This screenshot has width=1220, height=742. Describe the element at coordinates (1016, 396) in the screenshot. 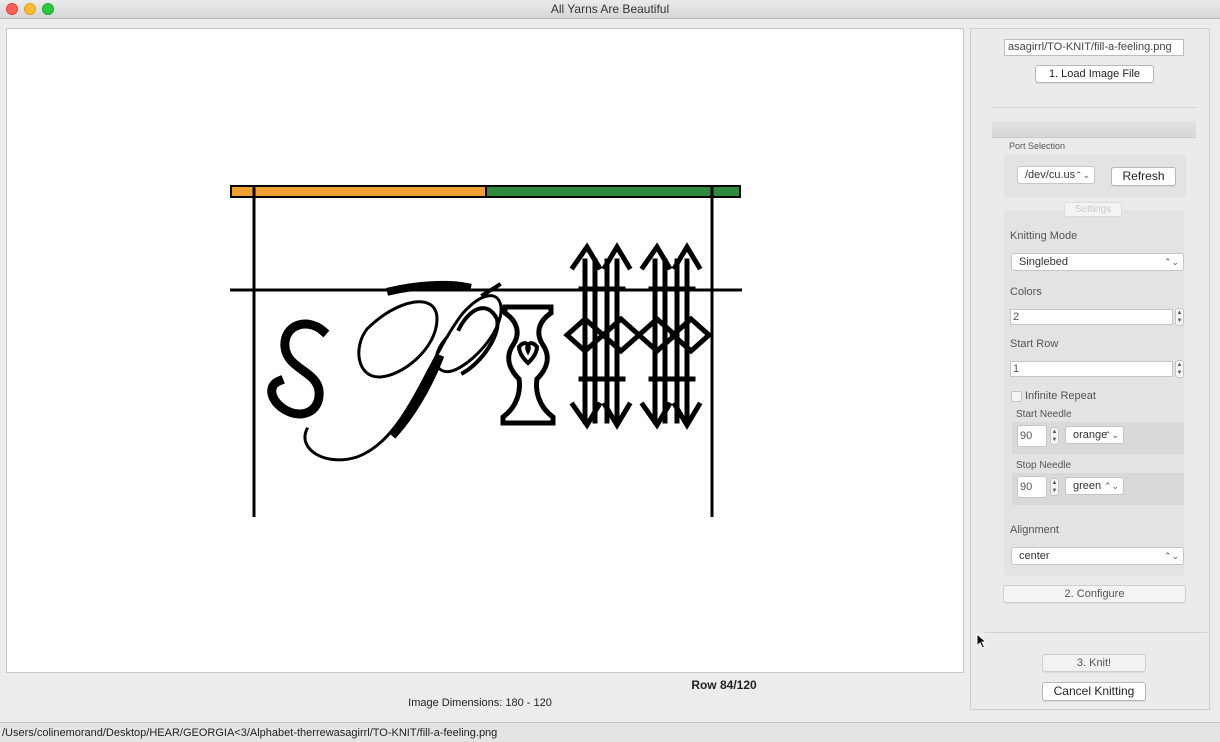

I see `infinite-repeat-checkbox` at that location.